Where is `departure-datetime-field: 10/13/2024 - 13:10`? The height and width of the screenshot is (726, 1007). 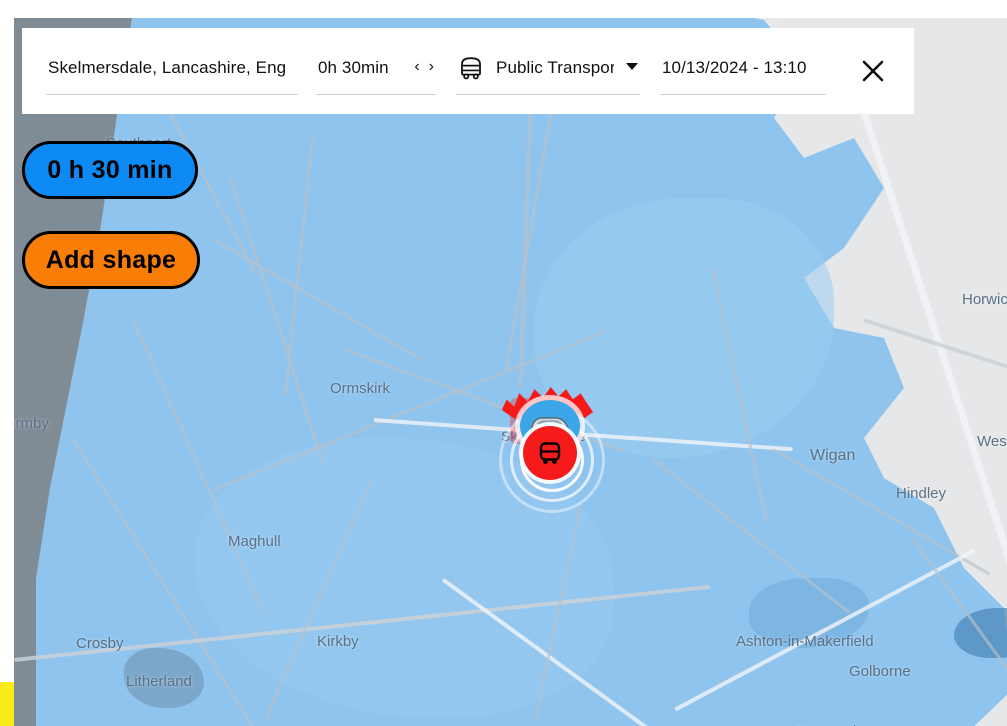
departure-datetime-field: 10/13/2024 - 13:10 is located at coordinates (743, 71).